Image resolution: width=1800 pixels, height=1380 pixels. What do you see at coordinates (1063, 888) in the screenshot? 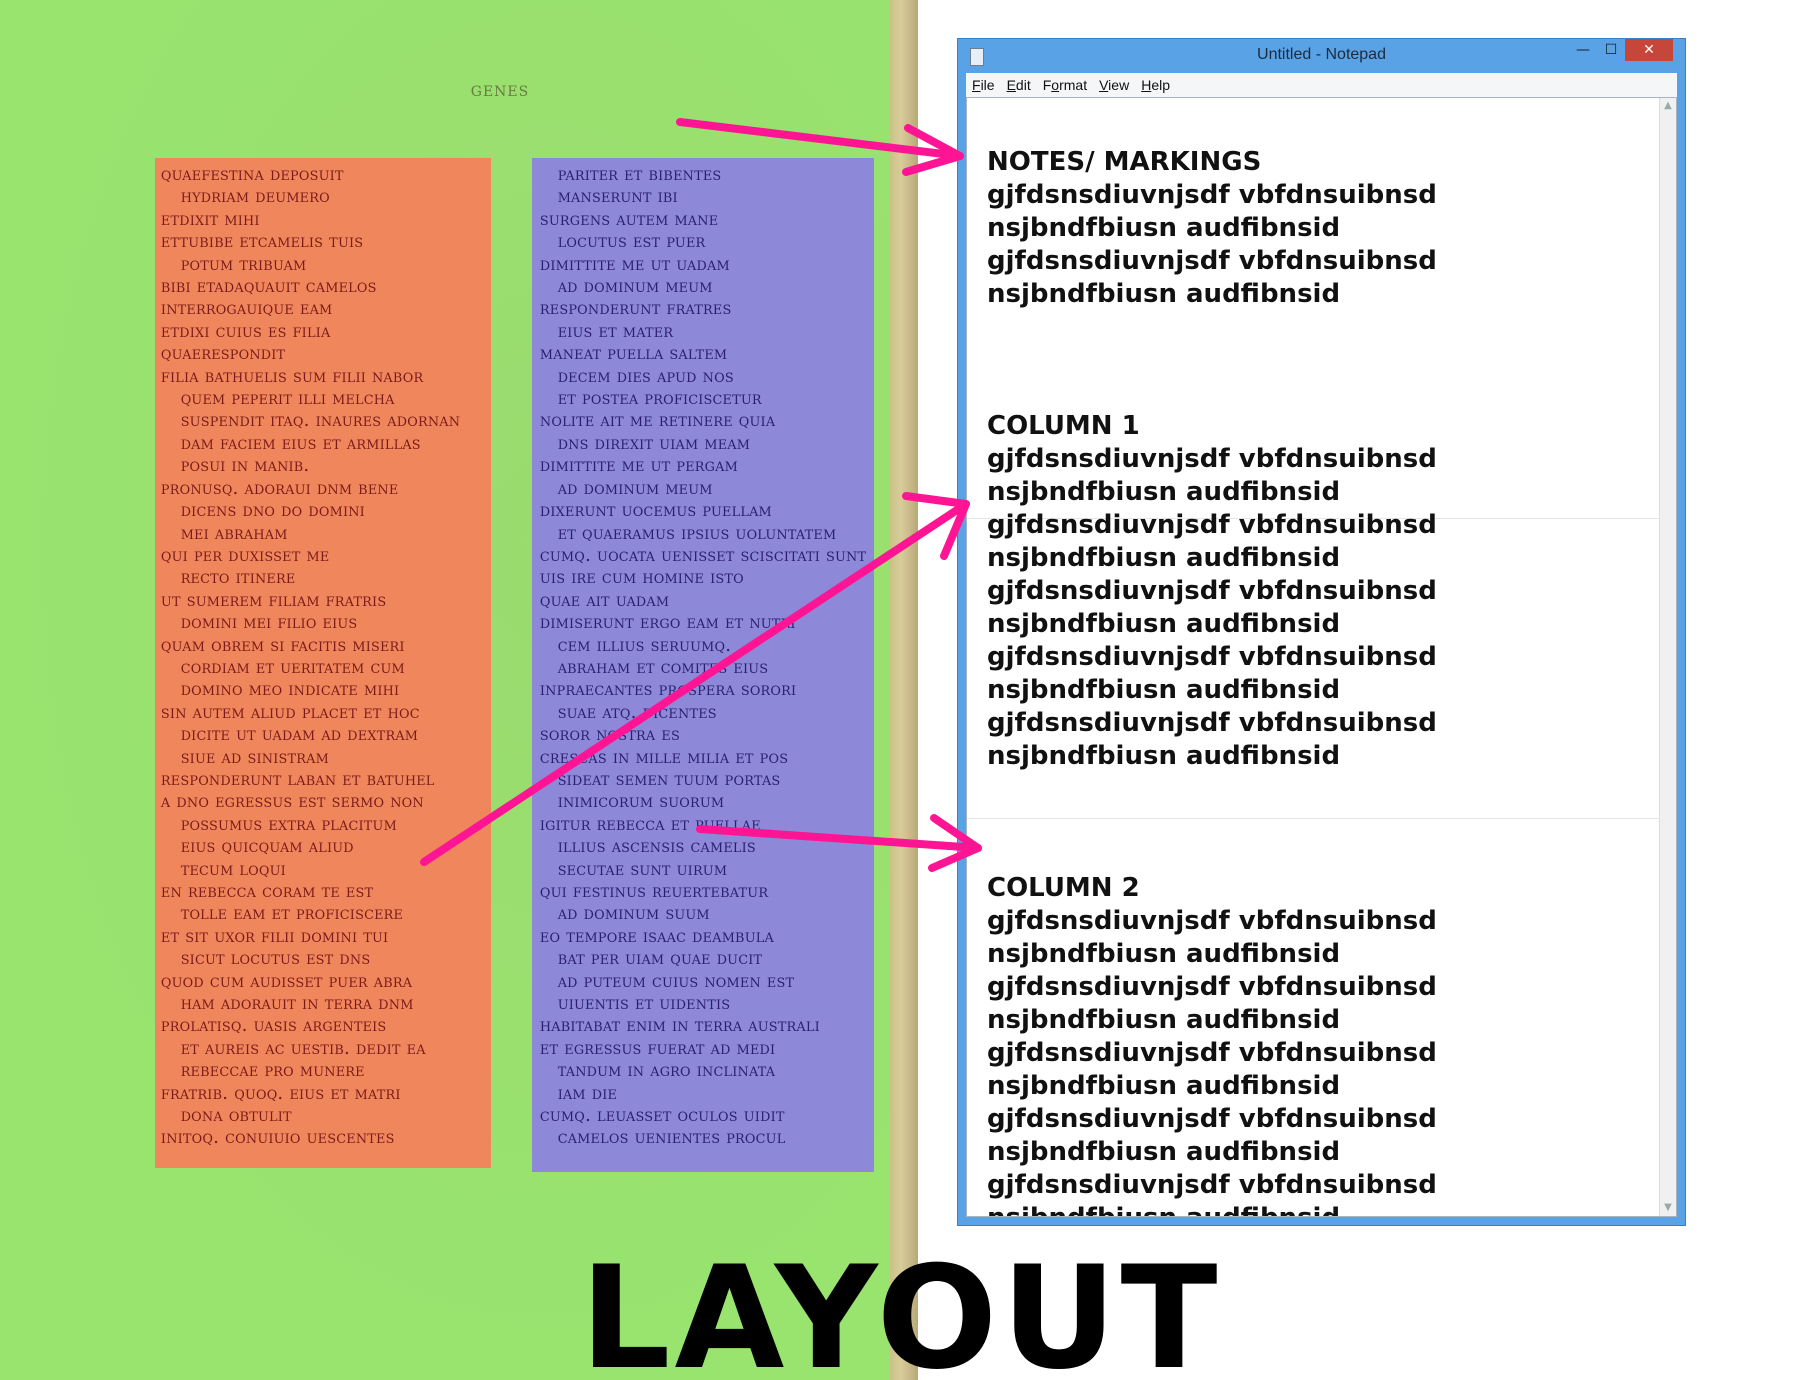
I see `section-heading: COLUMN 2` at bounding box center [1063, 888].